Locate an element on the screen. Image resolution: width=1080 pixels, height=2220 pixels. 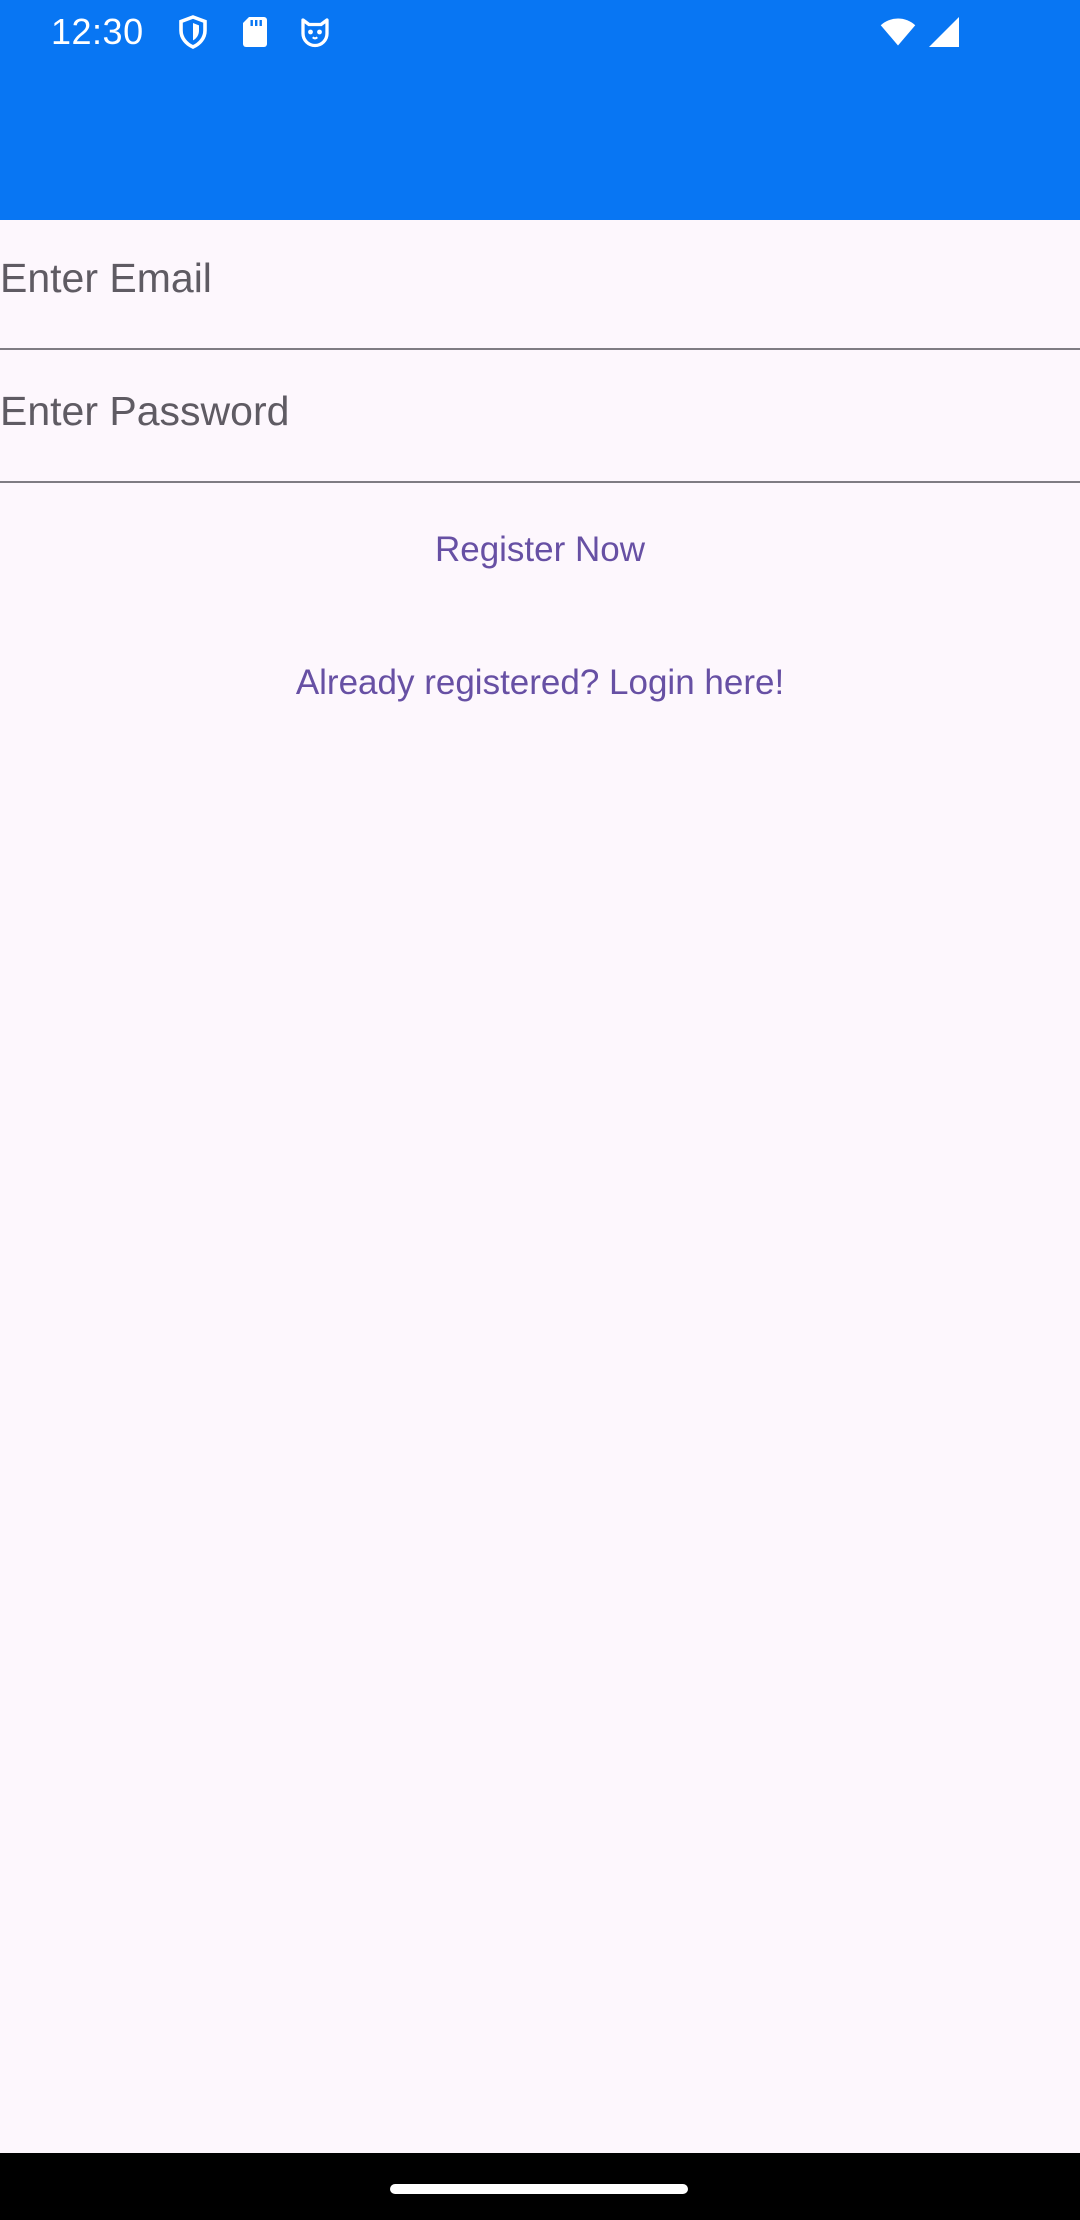
cellular-signal-icon is located at coordinates (944, 32).